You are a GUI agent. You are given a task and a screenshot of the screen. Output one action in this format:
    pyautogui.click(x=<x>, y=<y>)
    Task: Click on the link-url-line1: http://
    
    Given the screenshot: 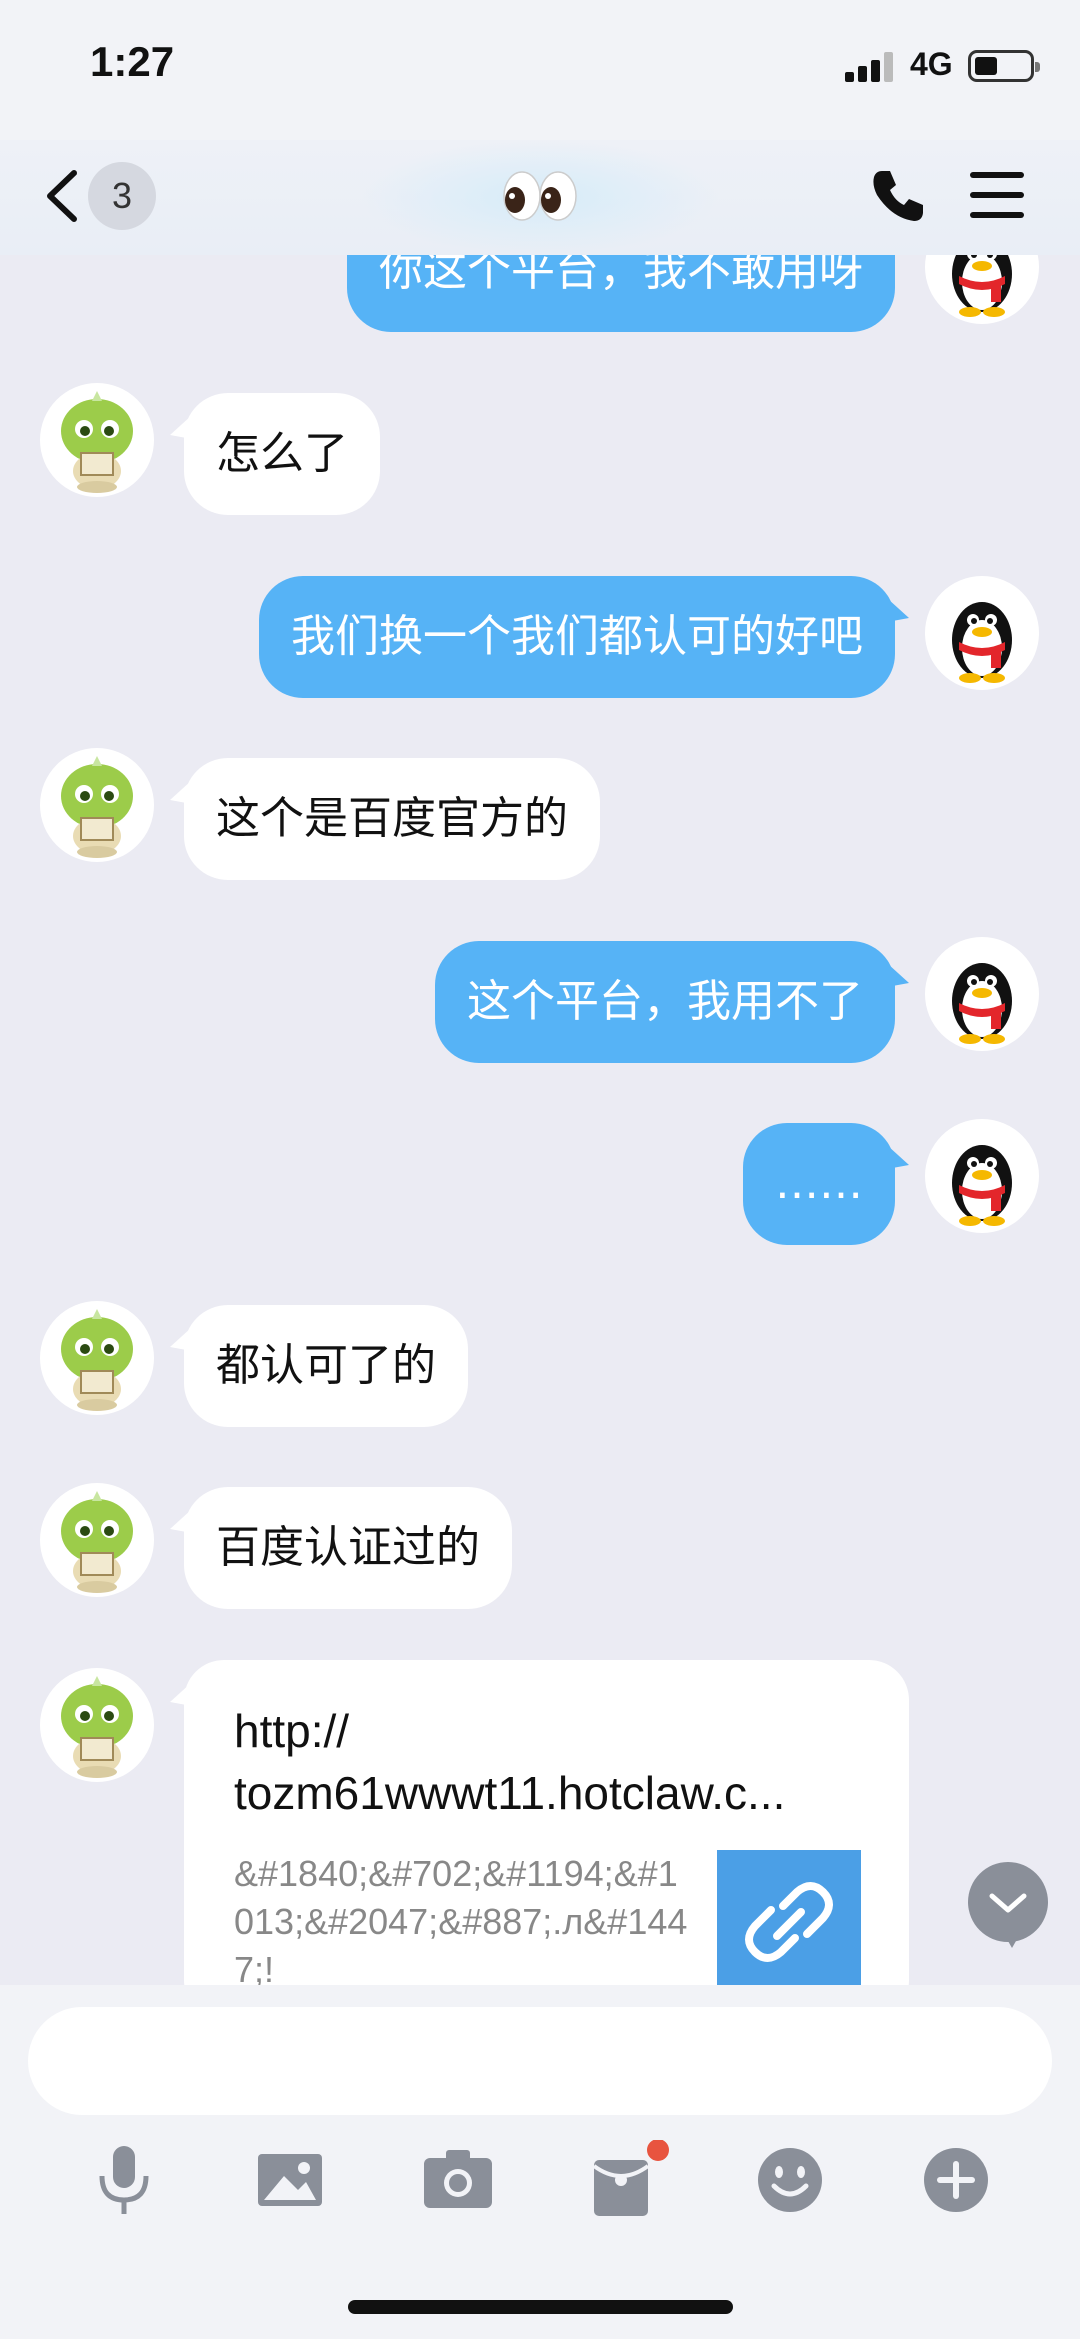 What is the action you would take?
    pyautogui.click(x=292, y=1731)
    